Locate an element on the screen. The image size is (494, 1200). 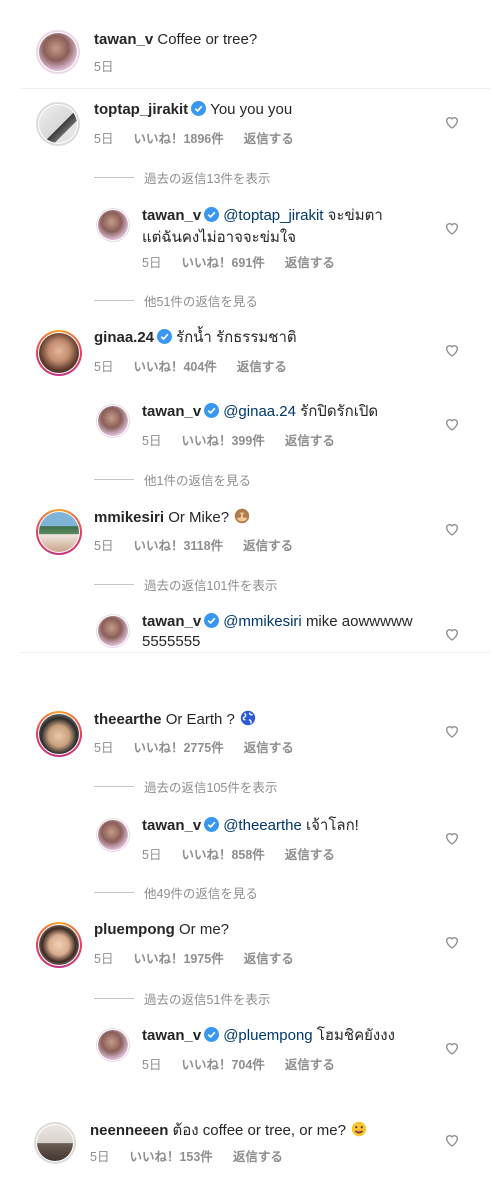
comment-text: Or me? is located at coordinates (204, 929).